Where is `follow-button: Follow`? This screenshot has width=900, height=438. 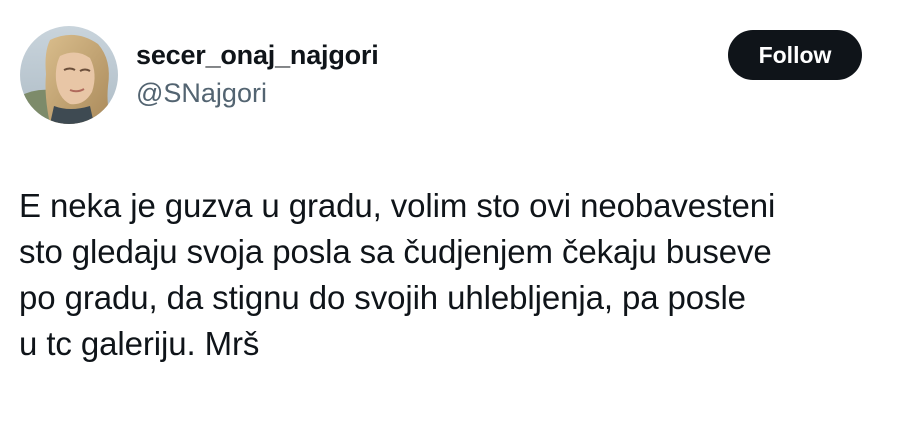
follow-button: Follow is located at coordinates (795, 55).